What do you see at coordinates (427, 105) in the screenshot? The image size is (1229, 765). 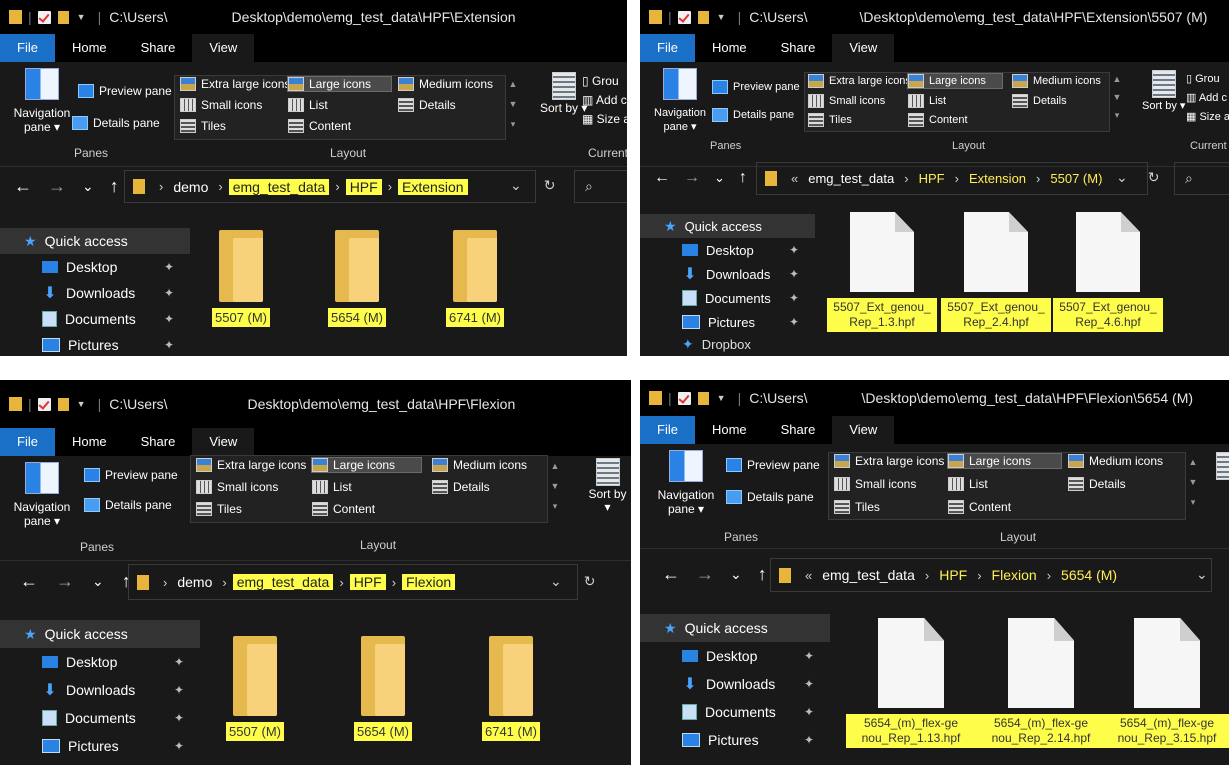 I see `layout-details: Details` at bounding box center [427, 105].